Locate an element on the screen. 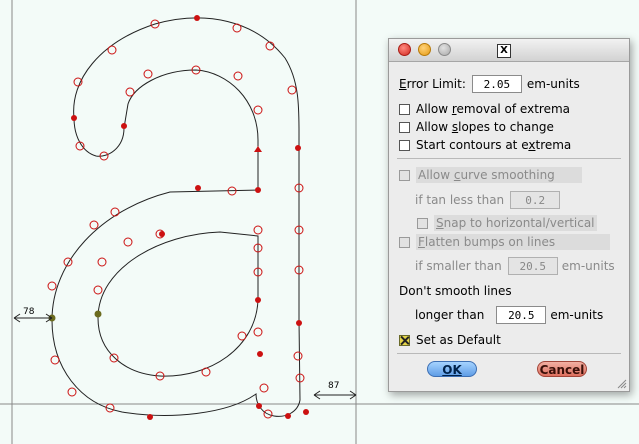 The image size is (639, 444). direction-arrow-icon is located at coordinates (258, 149).